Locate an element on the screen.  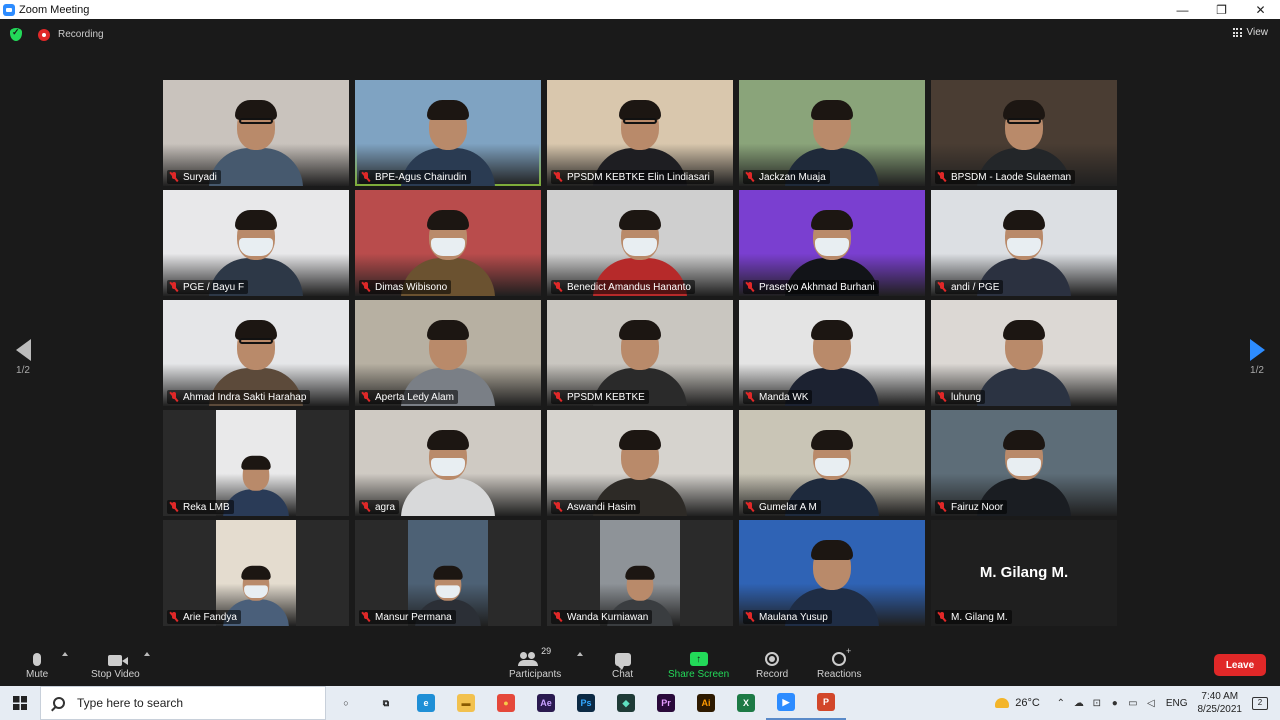
video-tile: Maulana Yusup is located at coordinates (832, 573).